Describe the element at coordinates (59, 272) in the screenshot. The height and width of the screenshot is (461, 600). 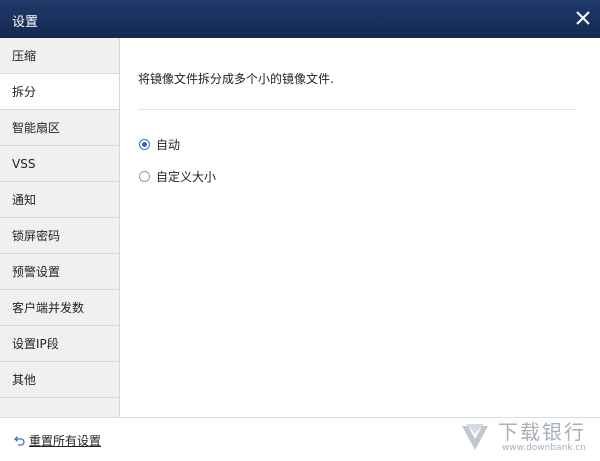
I see `sidebar-item-alert-settings: 预警设置` at that location.